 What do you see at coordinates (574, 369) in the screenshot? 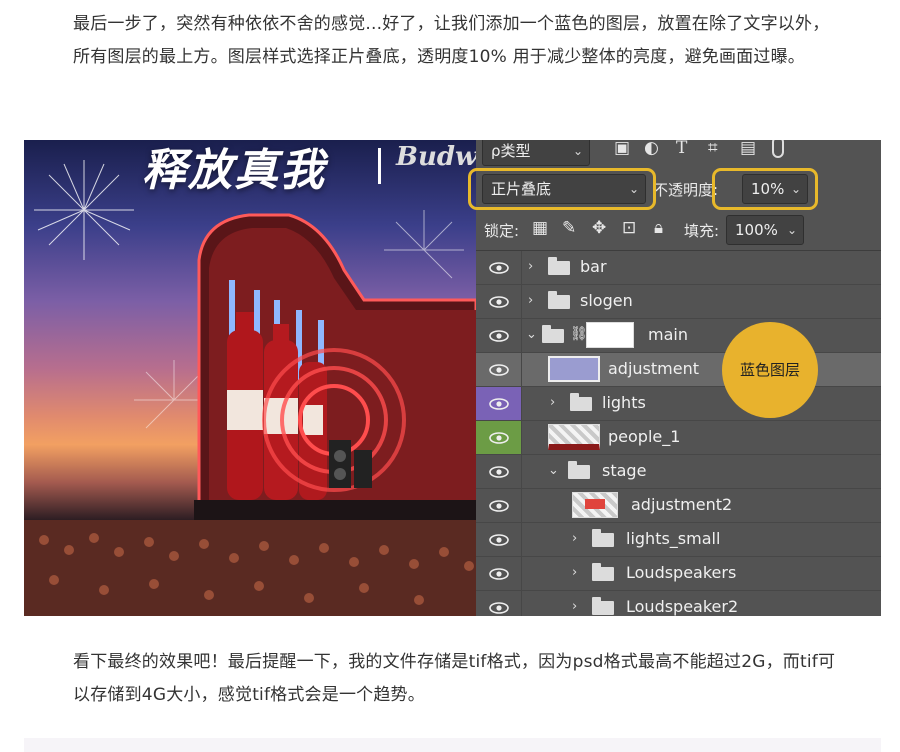
I see `blue-layer-thumbnail` at bounding box center [574, 369].